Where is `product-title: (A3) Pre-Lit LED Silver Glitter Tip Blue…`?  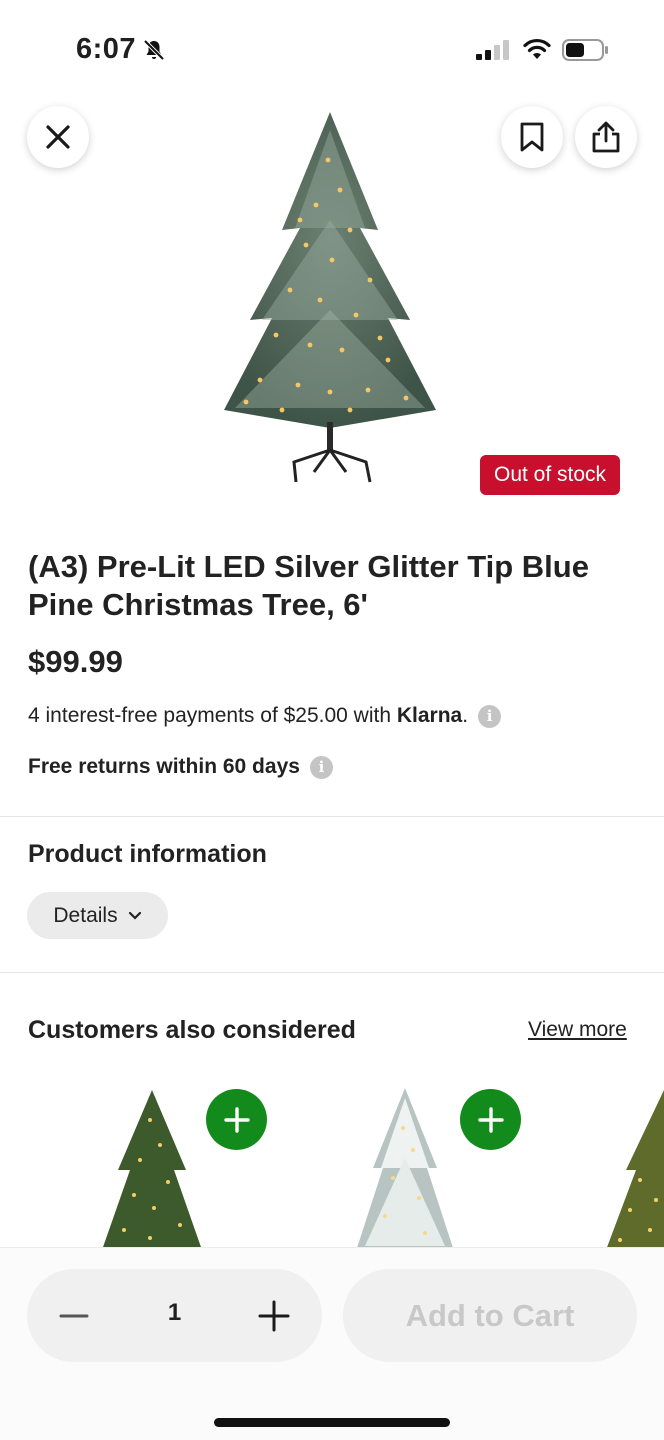 product-title: (A3) Pre-Lit LED Silver Glitter Tip Blue… is located at coordinates (308, 585).